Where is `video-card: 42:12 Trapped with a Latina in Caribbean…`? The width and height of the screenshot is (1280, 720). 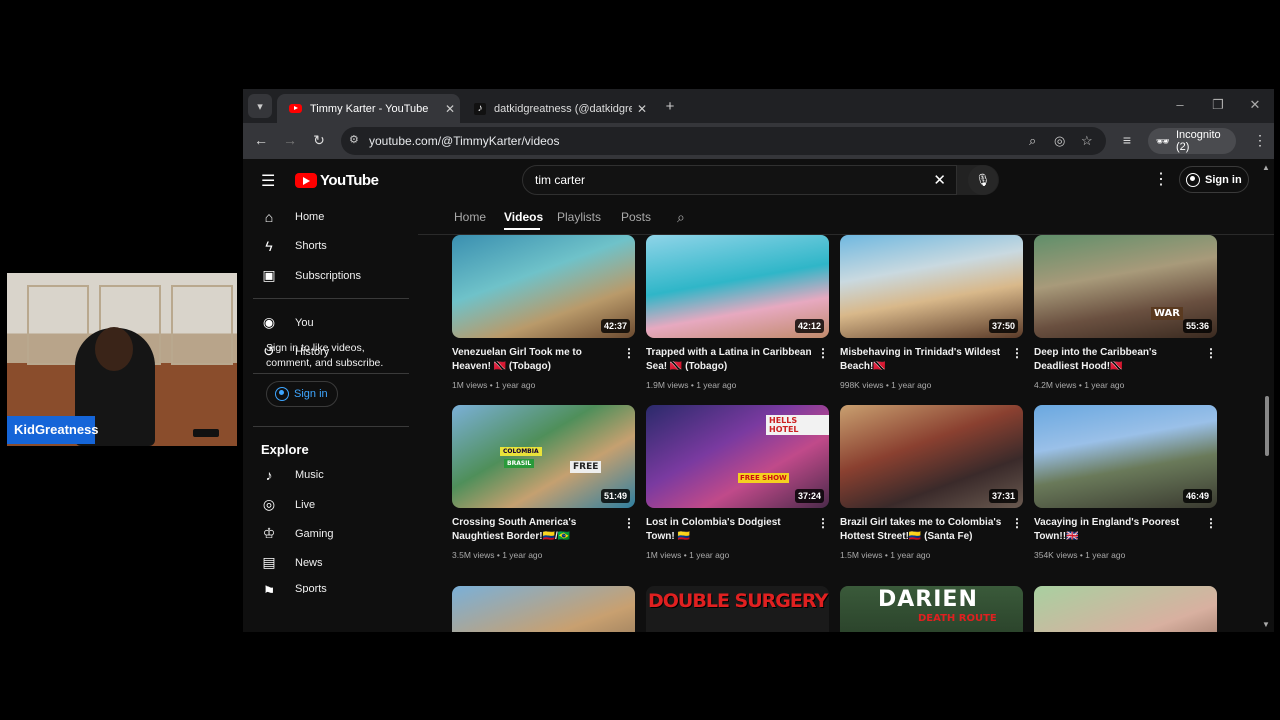 video-card: 42:12 Trapped with a Latina in Caribbean… is located at coordinates (737, 312).